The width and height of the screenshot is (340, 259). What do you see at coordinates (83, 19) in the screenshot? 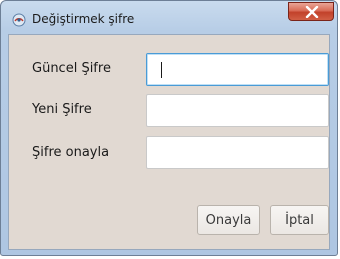
I see `window-title: Değiştirmek şifre` at bounding box center [83, 19].